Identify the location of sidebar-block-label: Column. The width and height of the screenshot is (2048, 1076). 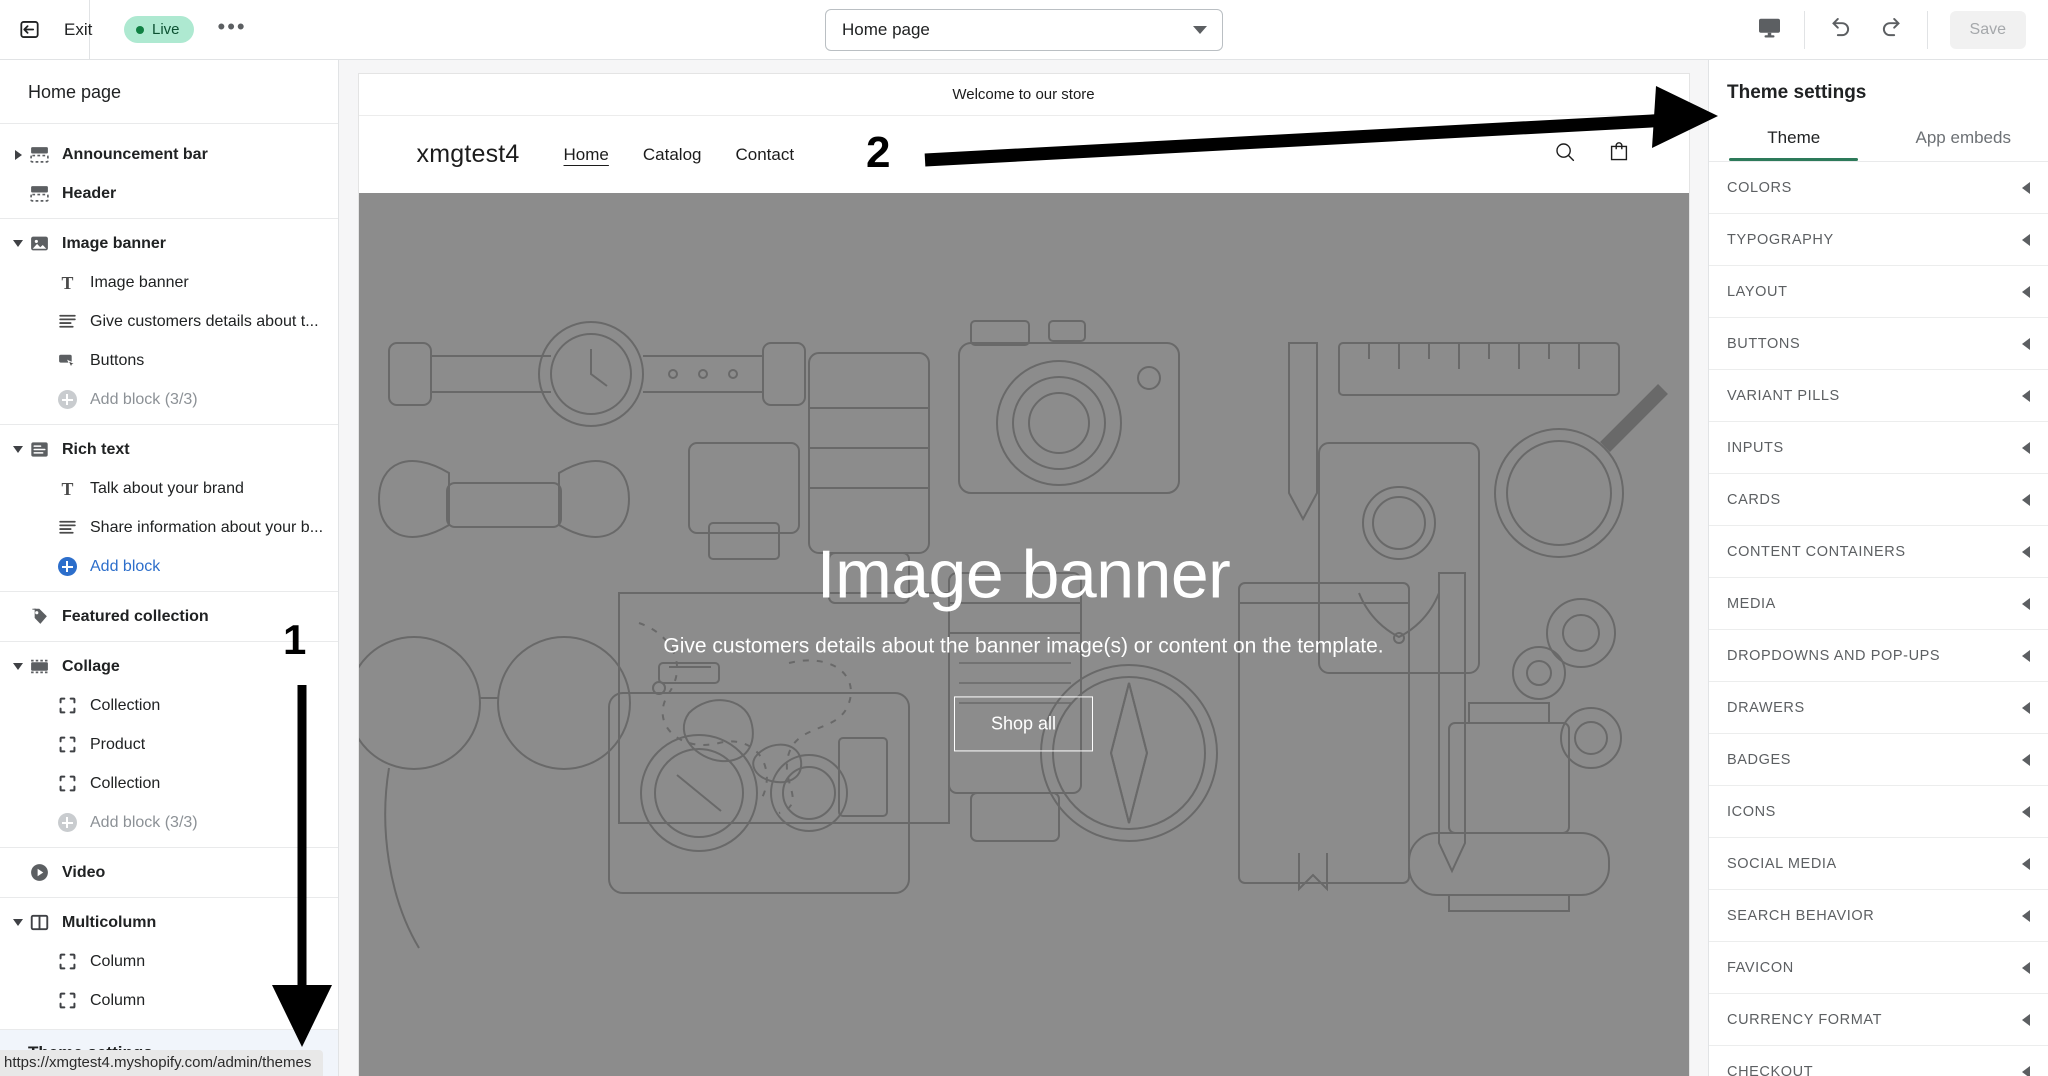
(118, 1000).